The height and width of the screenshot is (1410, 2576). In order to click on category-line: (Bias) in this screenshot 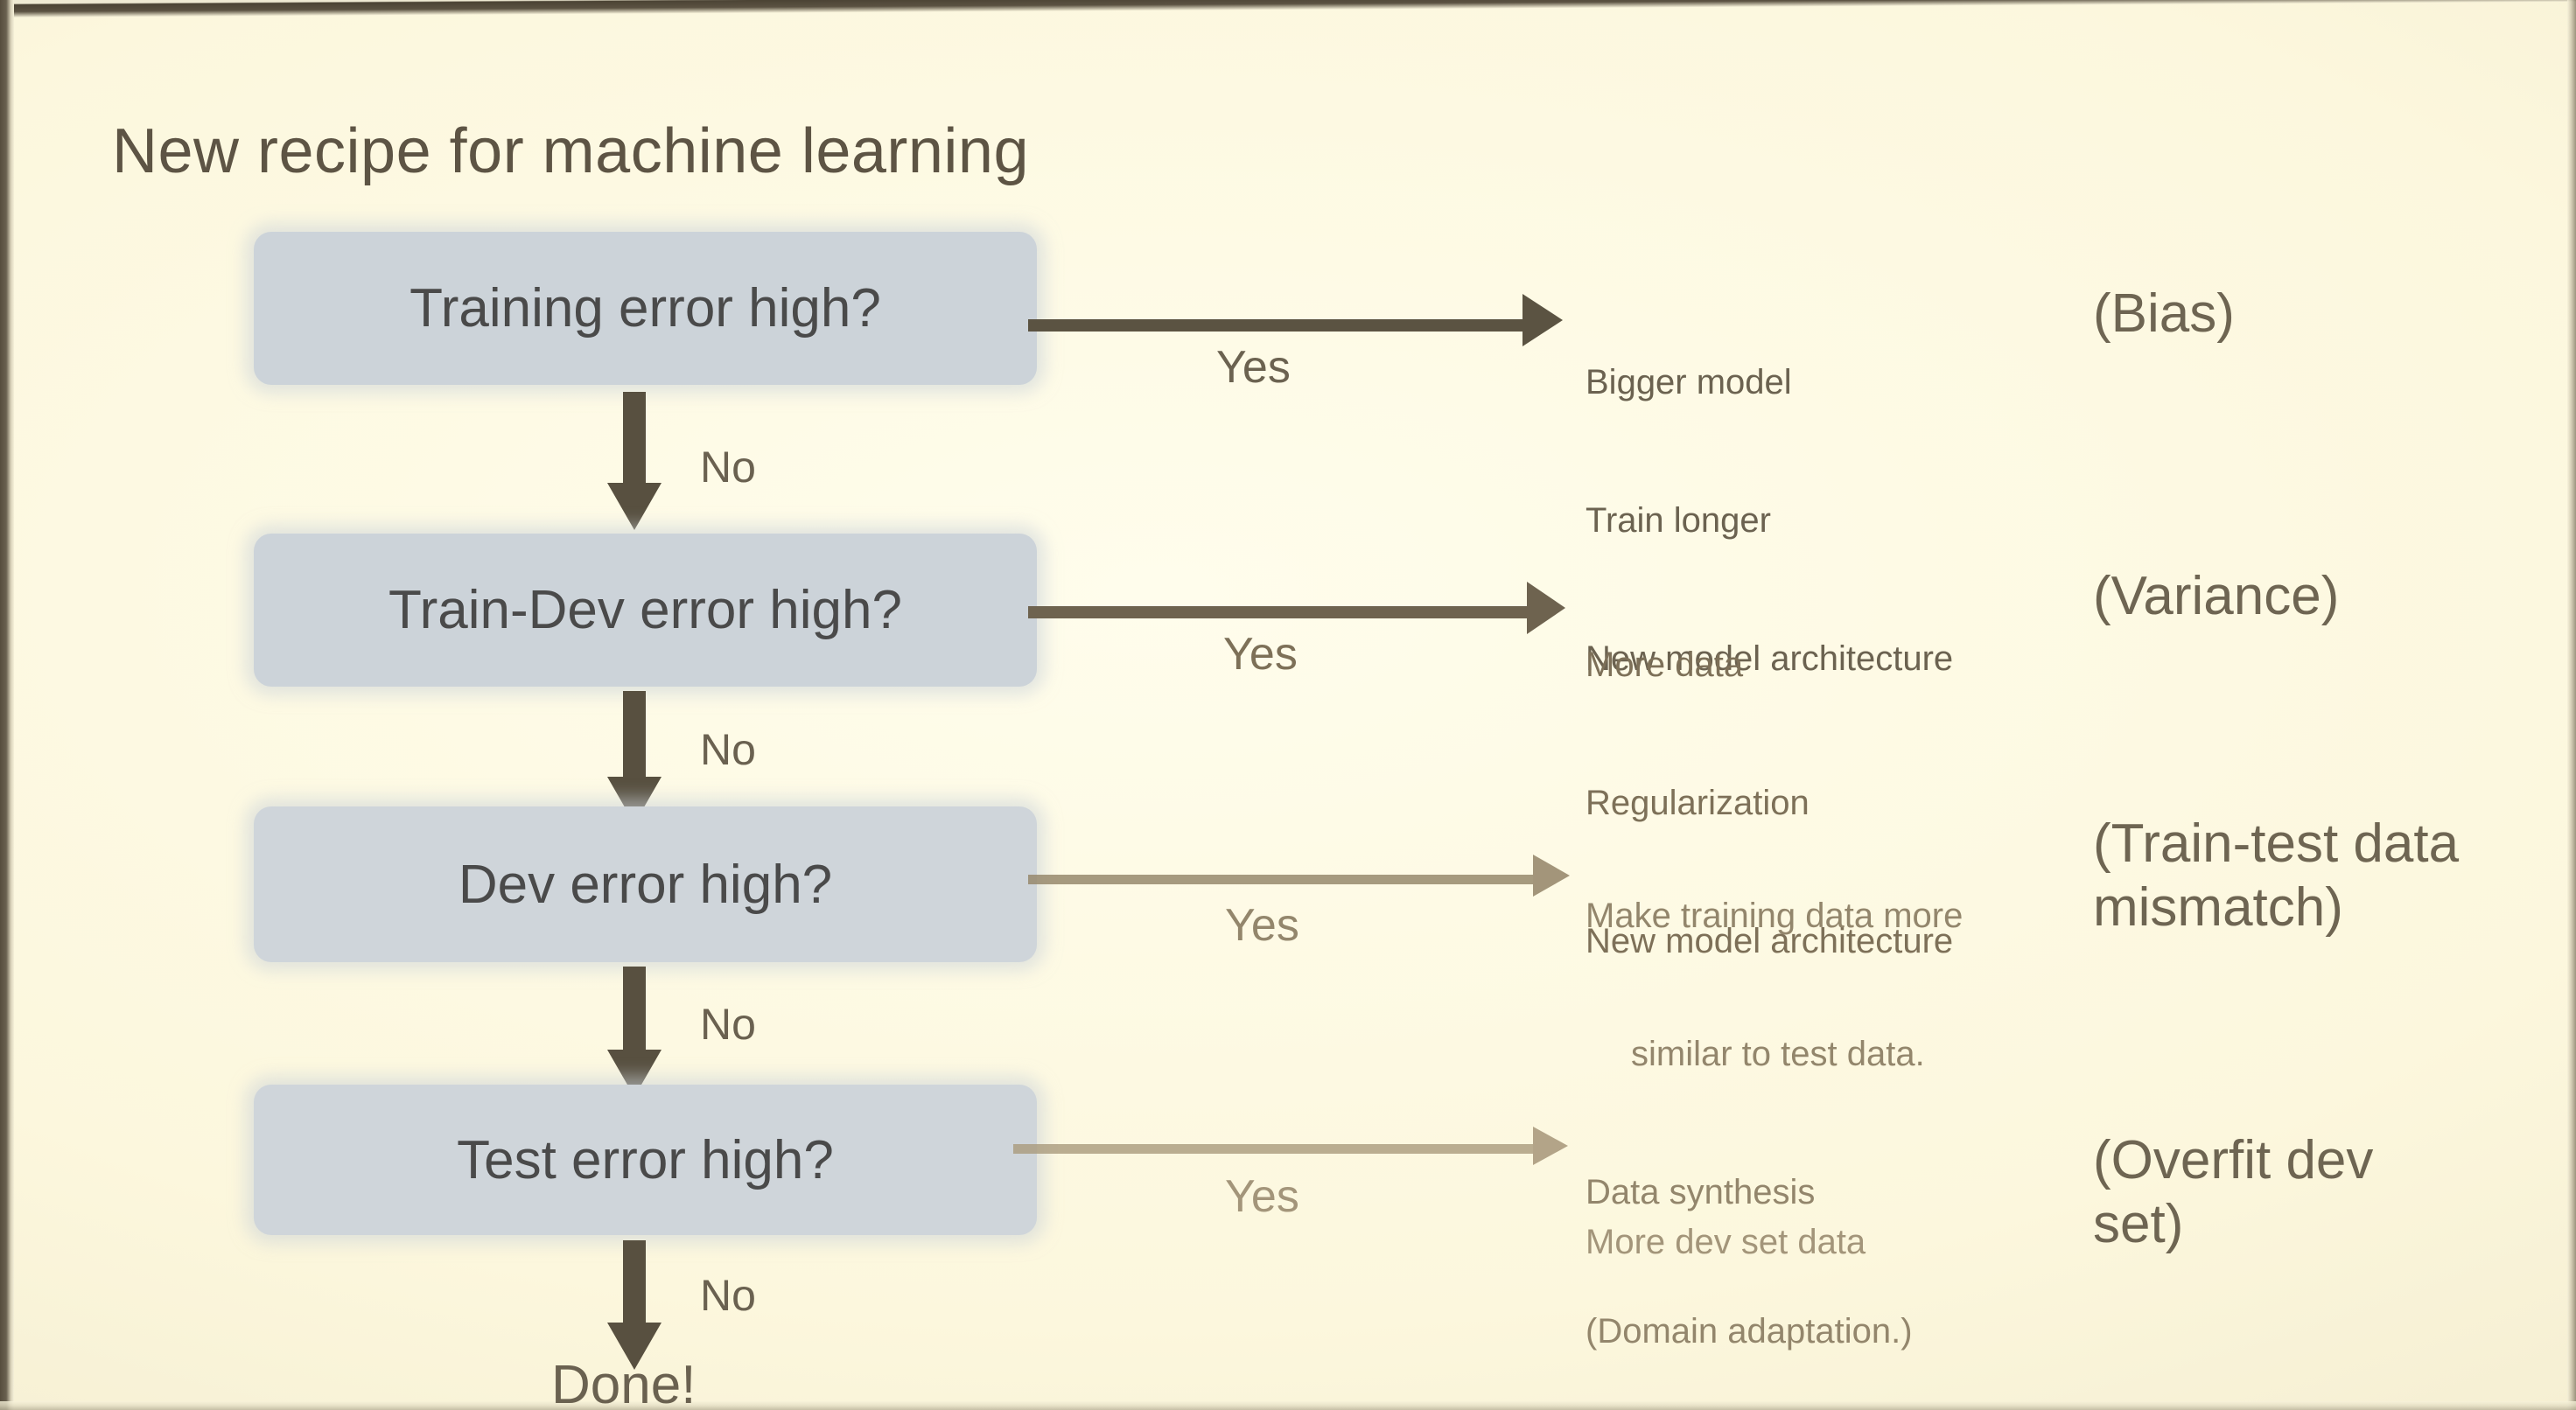, I will do `click(2164, 313)`.